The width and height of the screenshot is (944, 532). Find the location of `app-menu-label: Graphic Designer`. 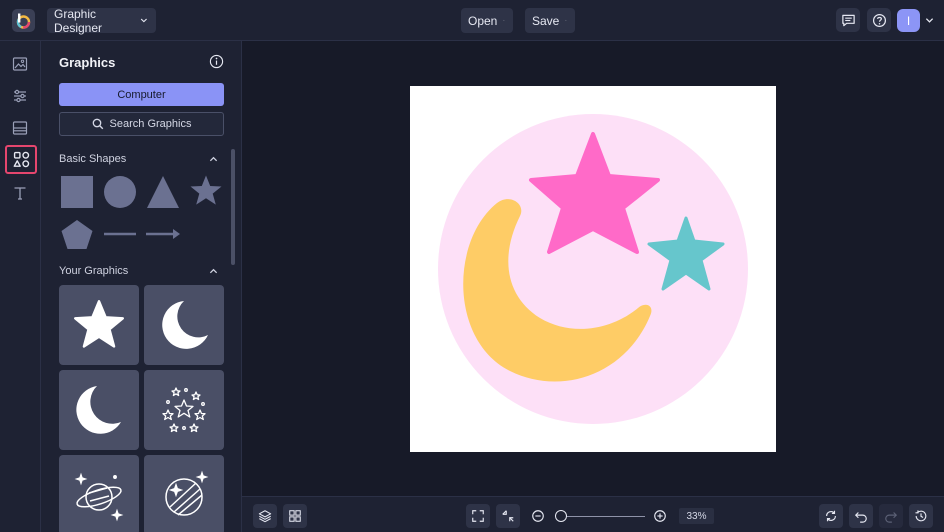

app-menu-label: Graphic Designer is located at coordinates (78, 20).